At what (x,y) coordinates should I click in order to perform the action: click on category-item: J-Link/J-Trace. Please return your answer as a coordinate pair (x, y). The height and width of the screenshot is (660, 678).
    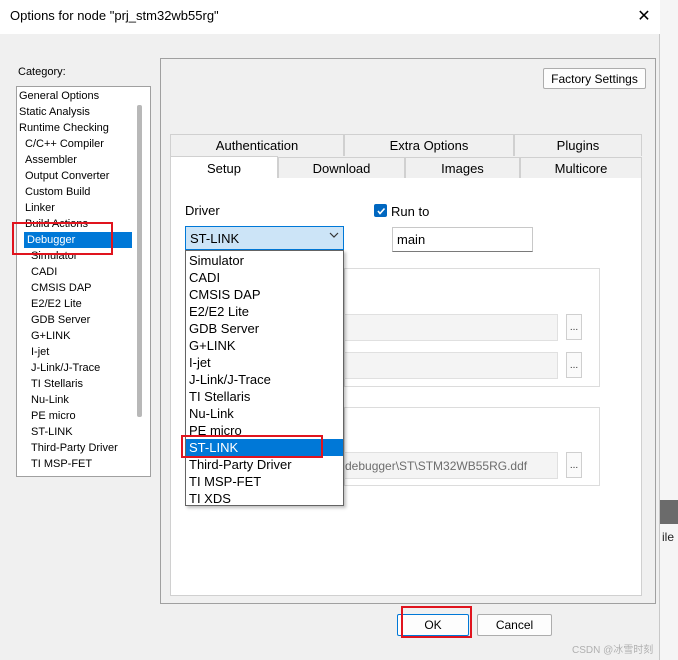
    Looking at the image, I should click on (60, 368).